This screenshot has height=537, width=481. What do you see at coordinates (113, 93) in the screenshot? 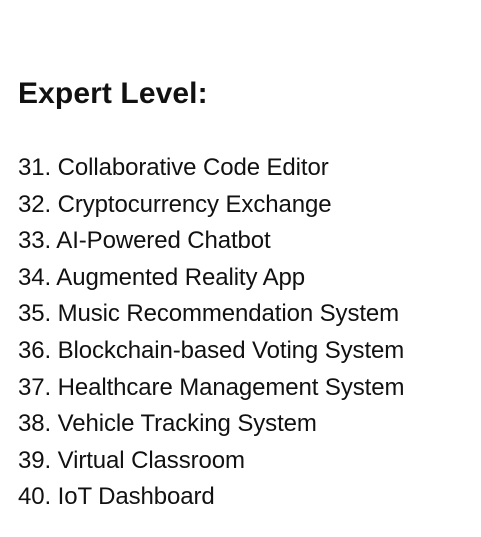
I see `section-heading: Expert Level:` at bounding box center [113, 93].